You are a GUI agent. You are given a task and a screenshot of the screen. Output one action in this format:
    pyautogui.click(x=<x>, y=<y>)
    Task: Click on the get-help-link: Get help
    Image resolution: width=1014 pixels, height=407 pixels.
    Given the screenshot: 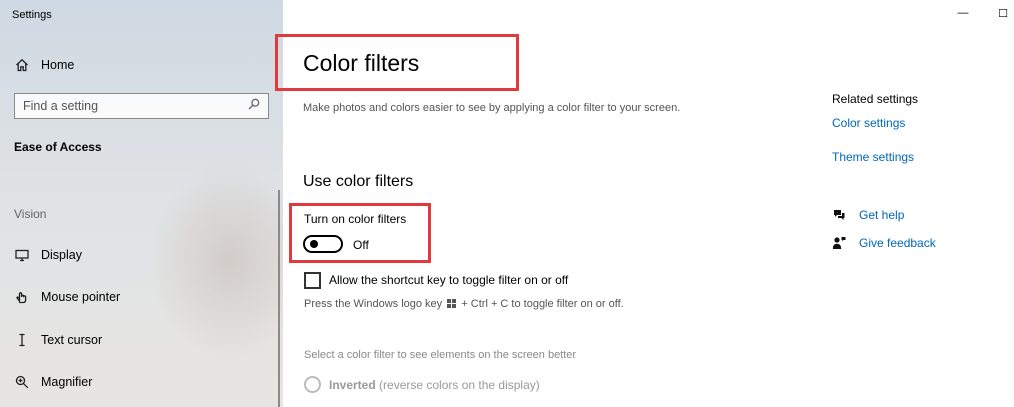 What is the action you would take?
    pyautogui.click(x=867, y=215)
    